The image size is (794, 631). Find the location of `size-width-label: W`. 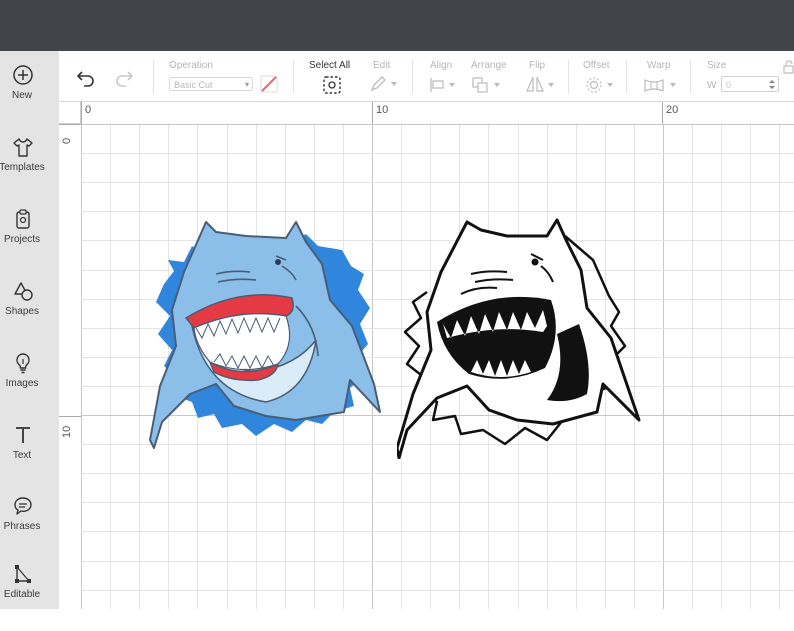

size-width-label: W is located at coordinates (712, 85).